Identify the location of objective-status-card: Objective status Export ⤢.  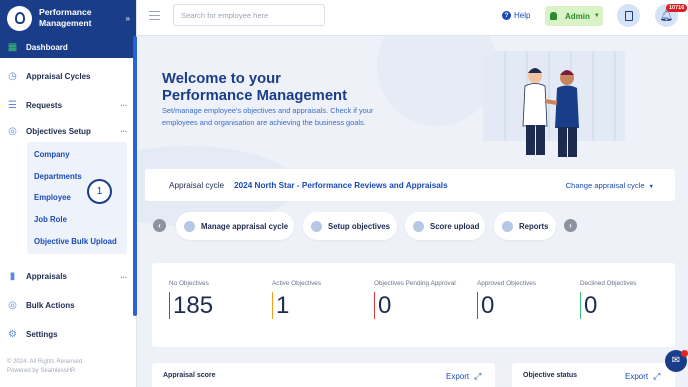
(593, 375).